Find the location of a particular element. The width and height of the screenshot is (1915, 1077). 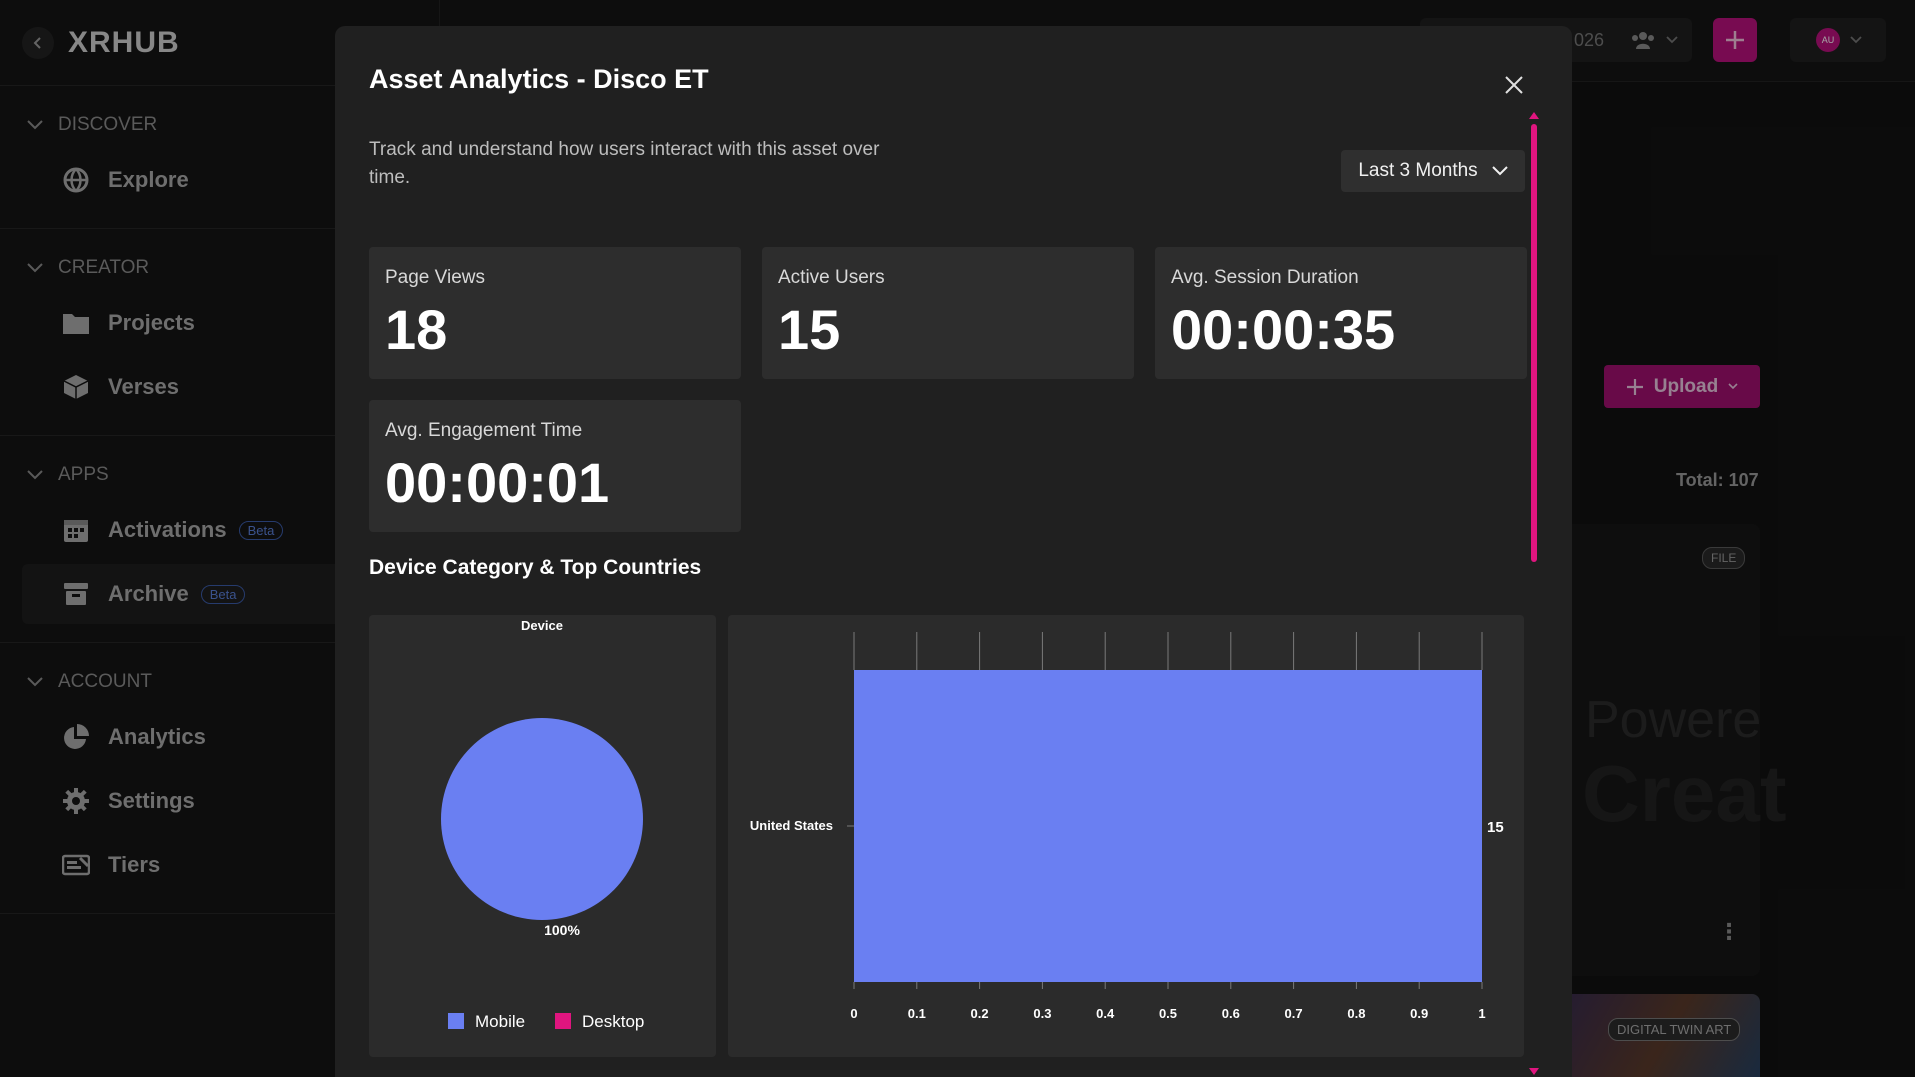

date-range-label: Last 3 Months is located at coordinates (1418, 170).